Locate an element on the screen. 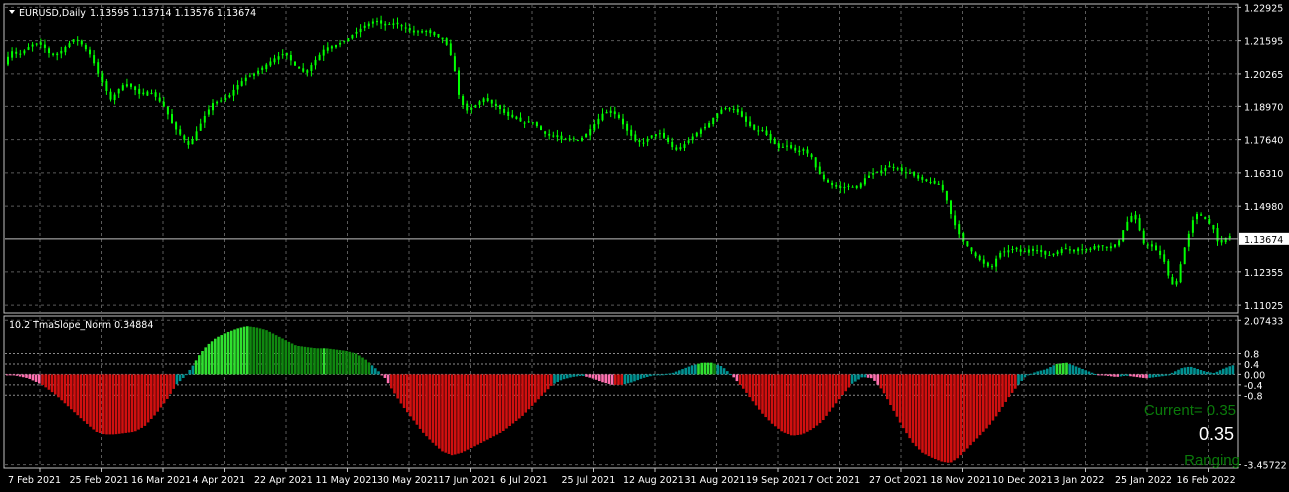 The image size is (1289, 492). time-tick-label: 12 Aug 2021 is located at coordinates (653, 480).